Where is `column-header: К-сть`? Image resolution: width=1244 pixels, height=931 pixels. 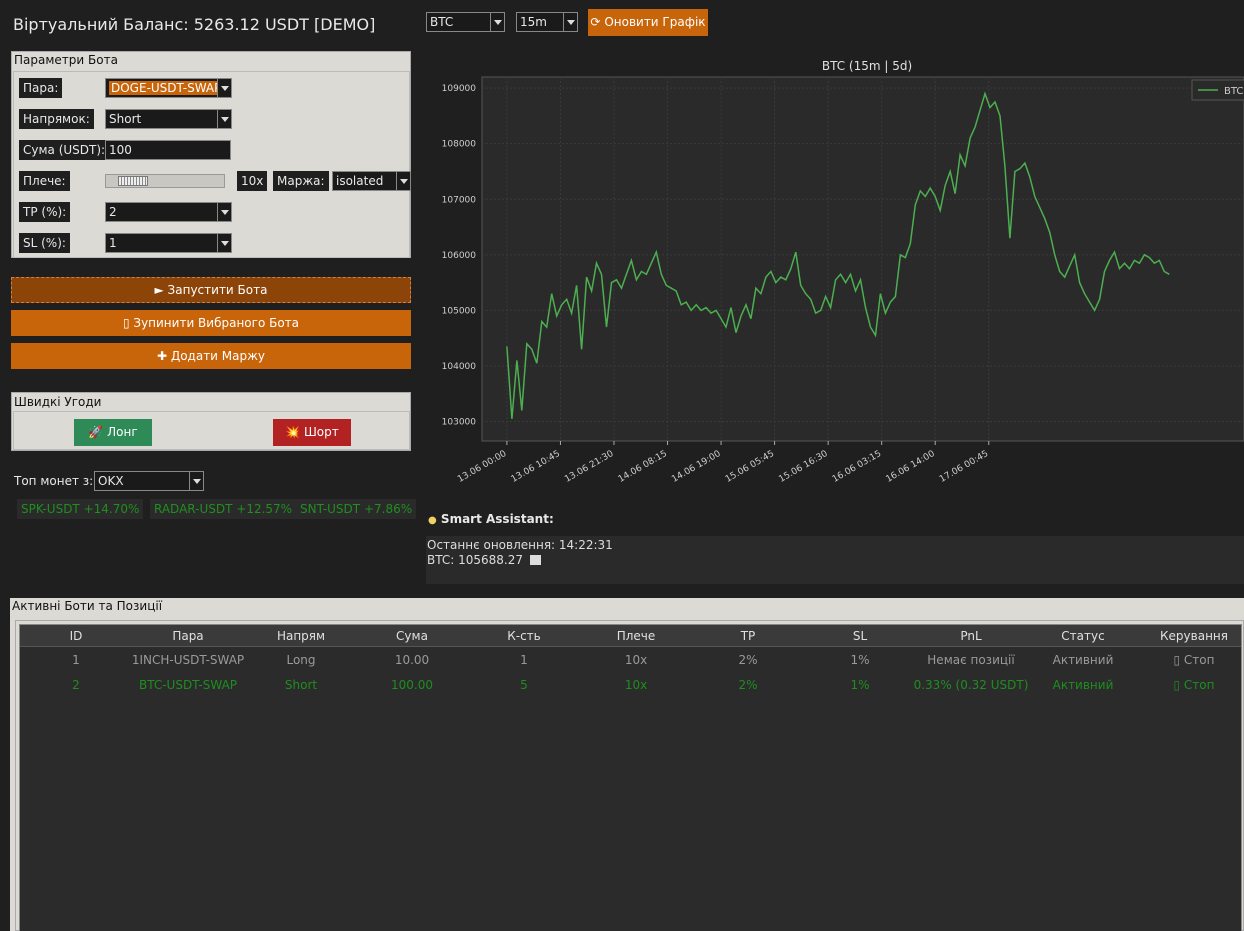
column-header: К-сть is located at coordinates (524, 636).